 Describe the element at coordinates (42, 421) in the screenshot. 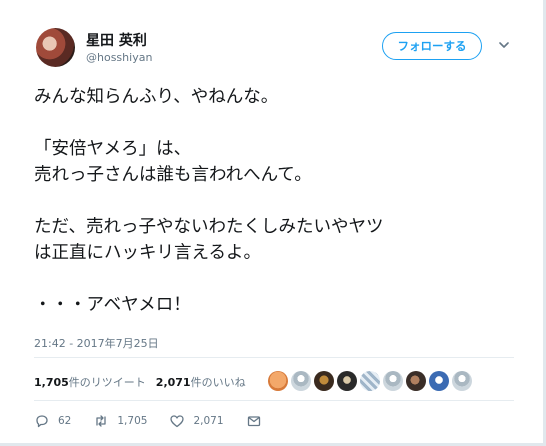

I see `reply-icon` at that location.